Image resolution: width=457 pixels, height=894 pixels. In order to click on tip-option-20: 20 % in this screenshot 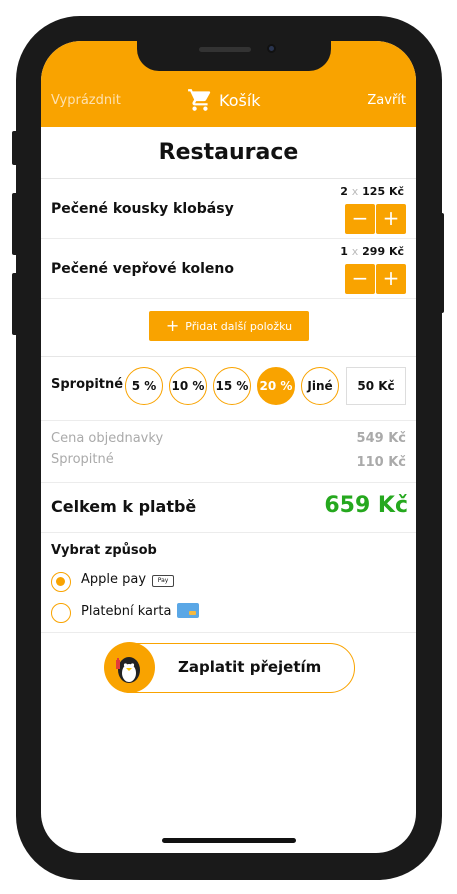, I will do `click(276, 386)`.